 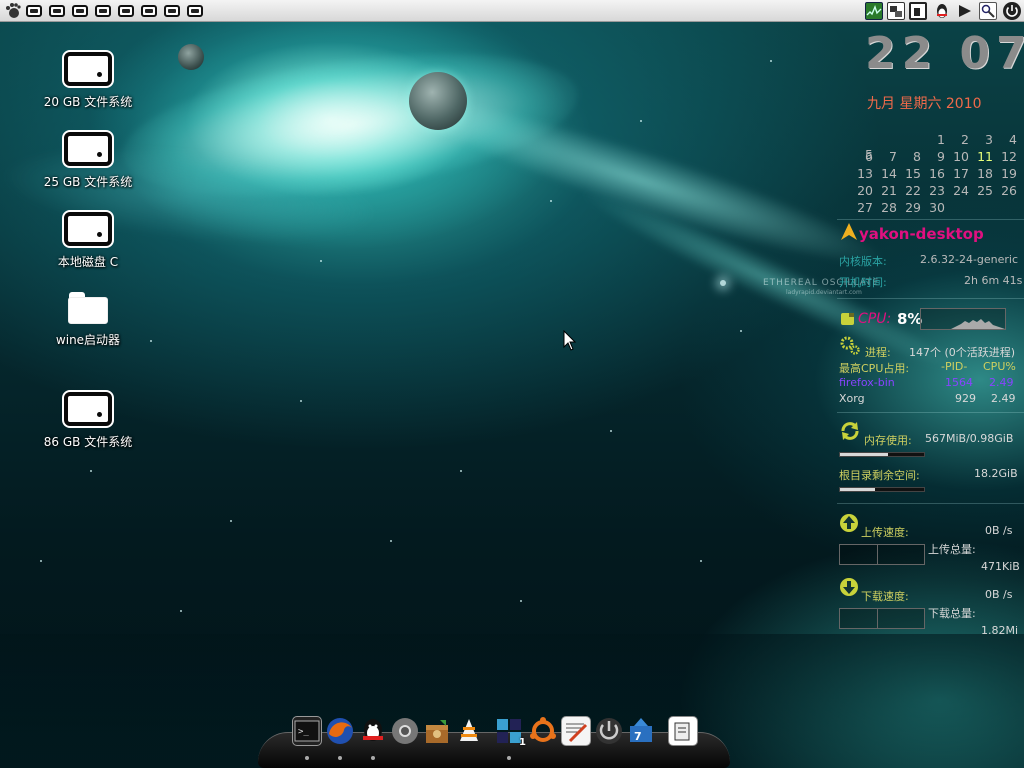 What do you see at coordinates (878, 352) in the screenshot?
I see `process-label: 进程:` at bounding box center [878, 352].